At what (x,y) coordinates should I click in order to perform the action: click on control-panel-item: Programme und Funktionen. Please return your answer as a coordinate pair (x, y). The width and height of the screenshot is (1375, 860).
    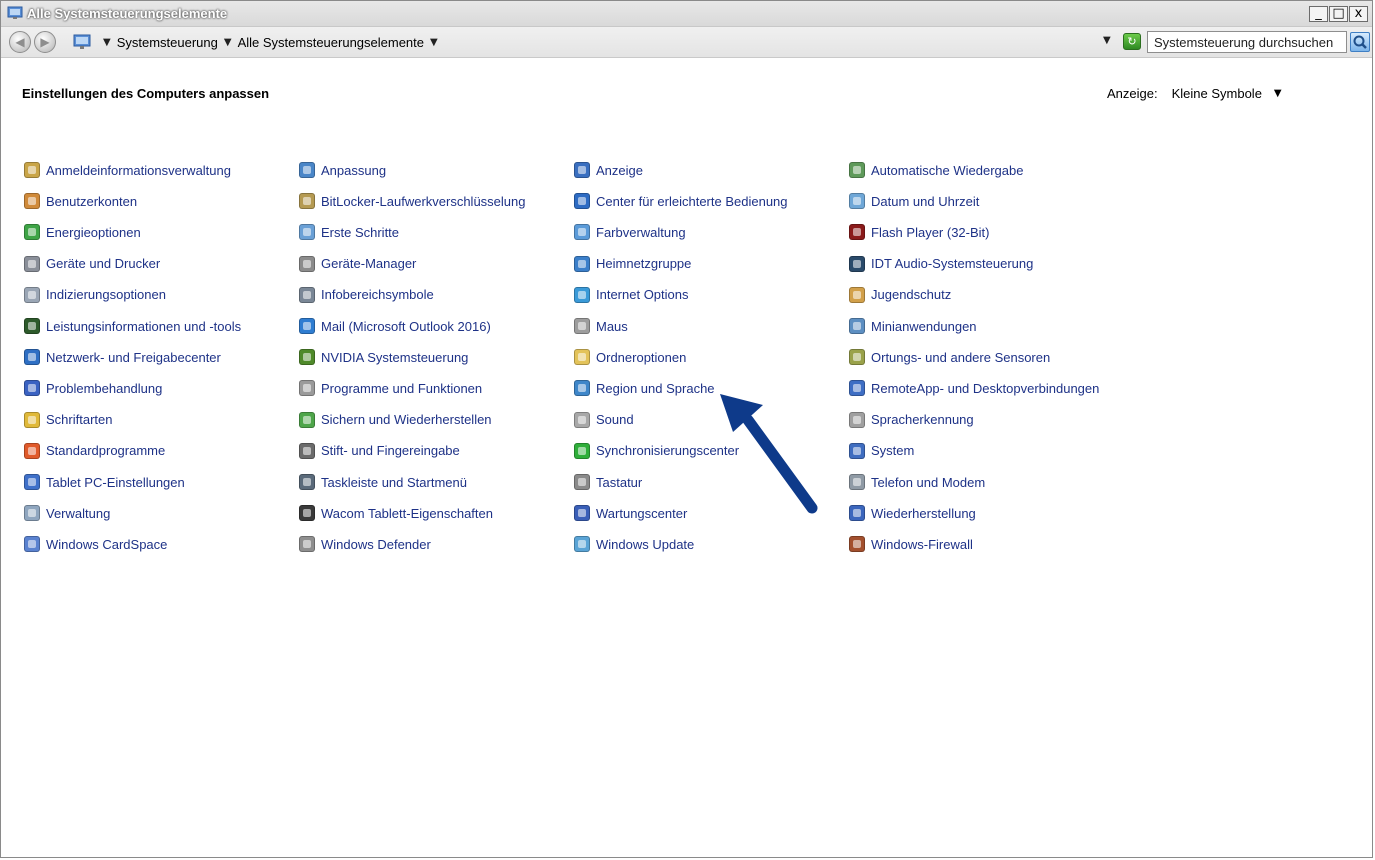
    Looking at the image, I should click on (390, 388).